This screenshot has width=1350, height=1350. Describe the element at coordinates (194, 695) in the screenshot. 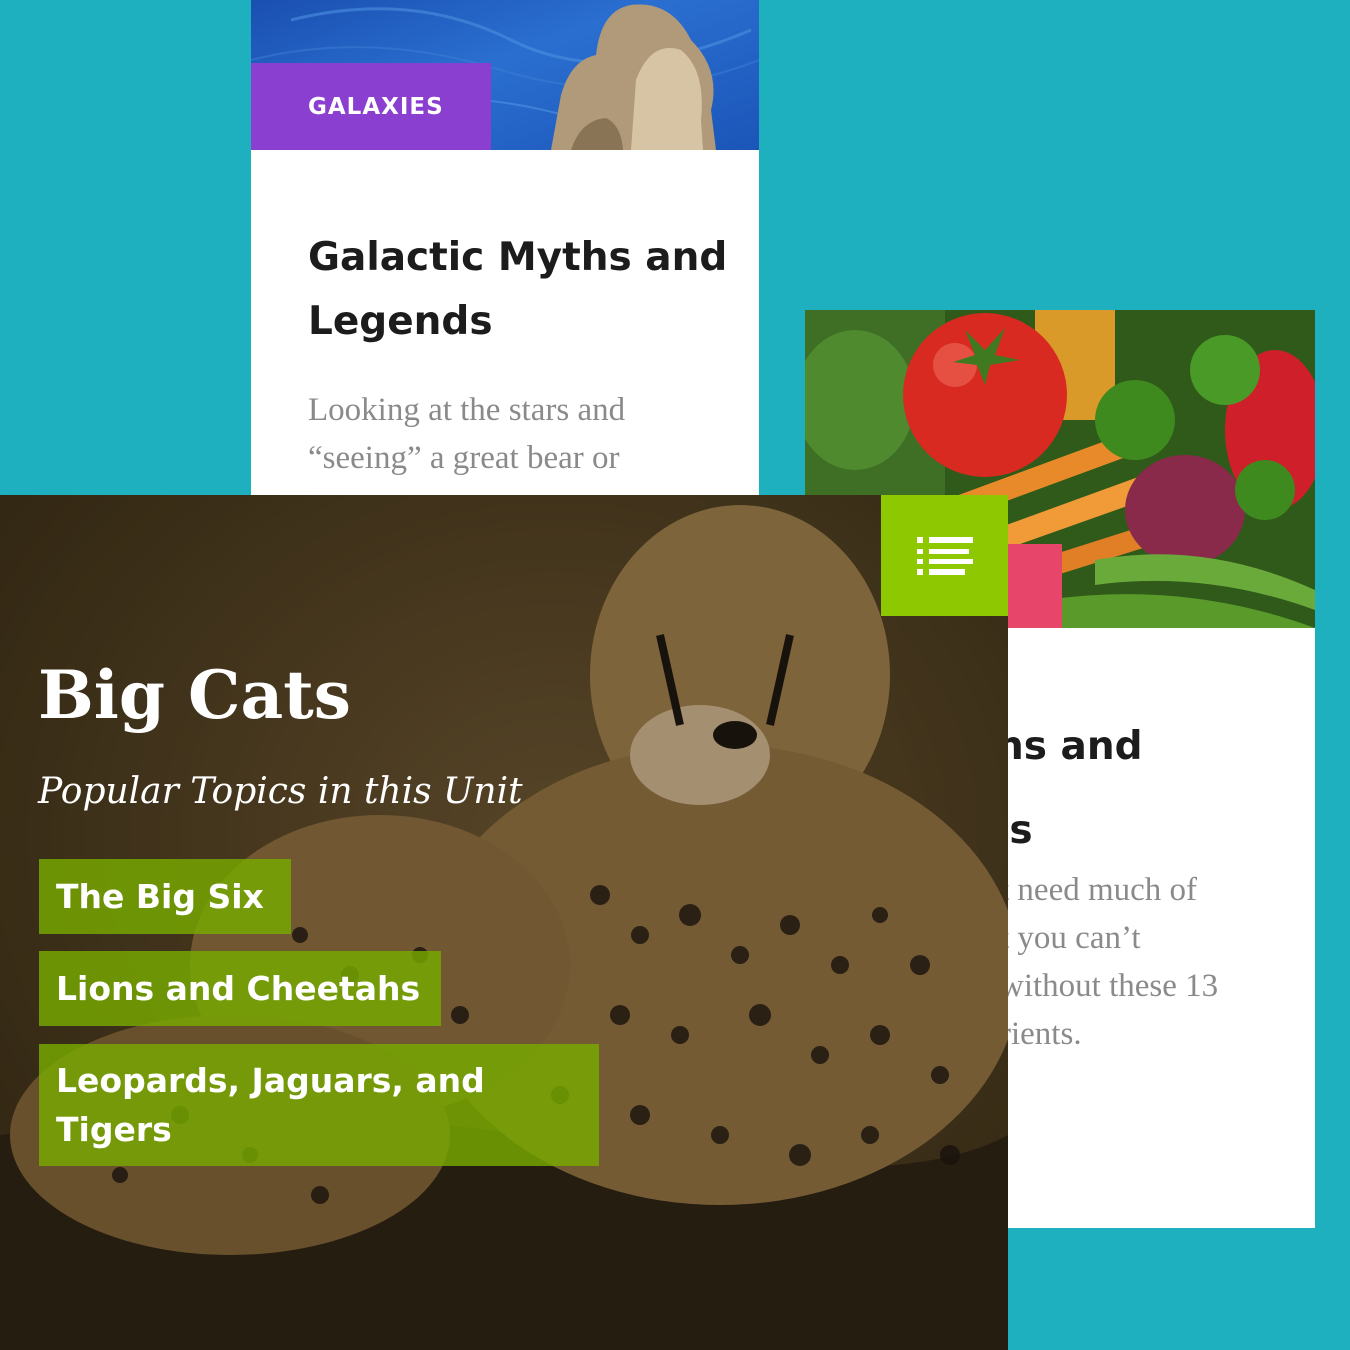

I see `page-title: Big Cats` at that location.